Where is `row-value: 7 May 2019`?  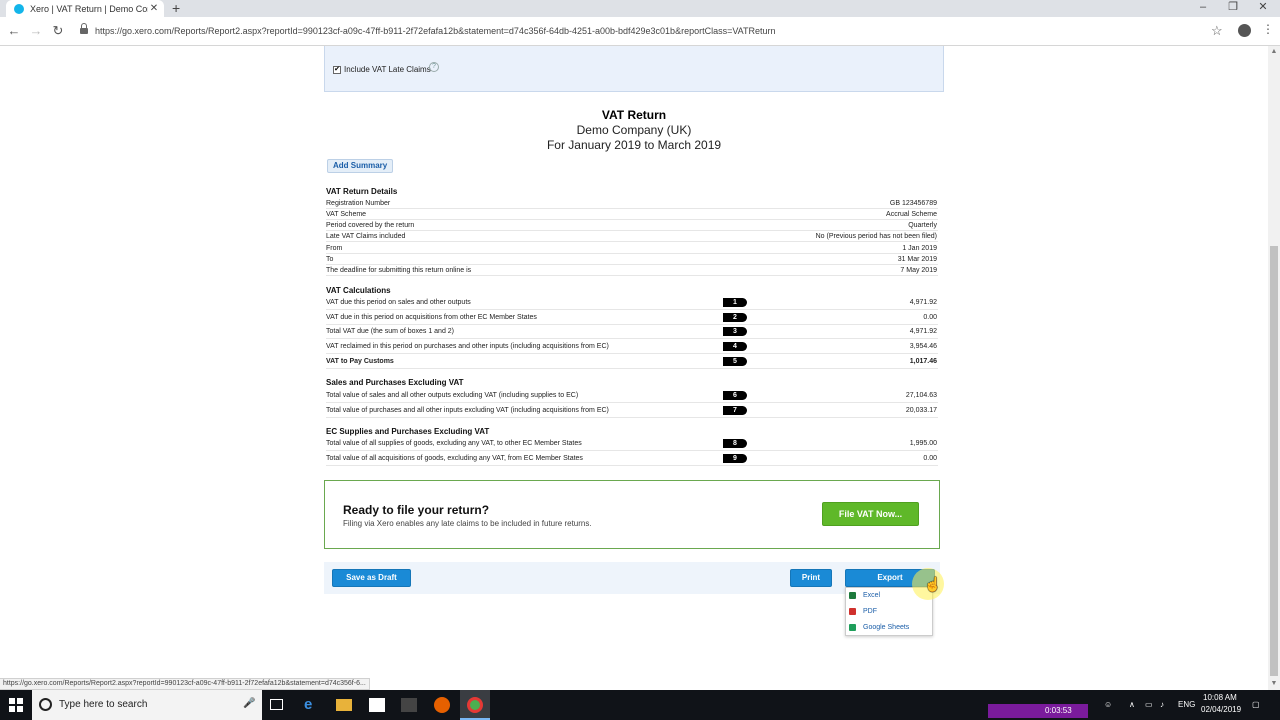
row-value: 7 May 2019 is located at coordinates (918, 270).